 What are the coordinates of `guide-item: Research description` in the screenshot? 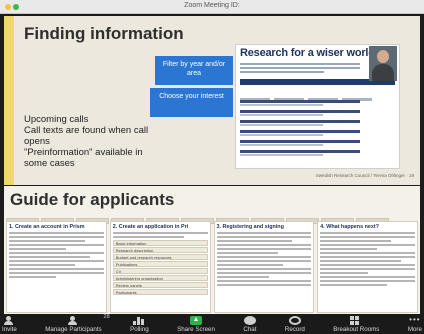 It's located at (160, 250).